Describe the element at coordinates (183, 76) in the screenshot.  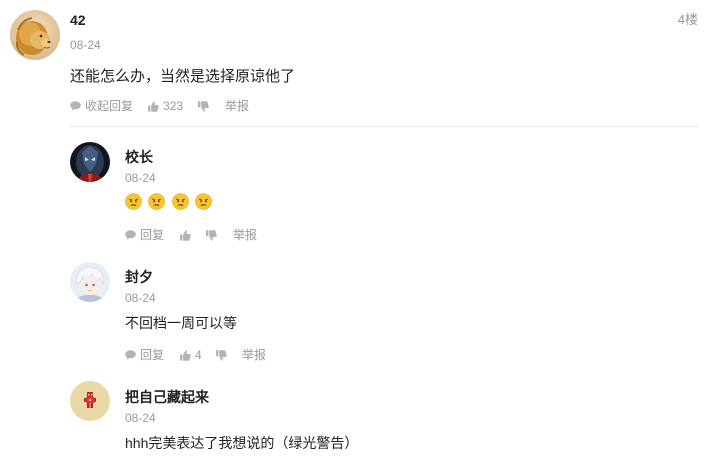
I see `comment-text: 还能怎么办，当然是选择原谅他了` at that location.